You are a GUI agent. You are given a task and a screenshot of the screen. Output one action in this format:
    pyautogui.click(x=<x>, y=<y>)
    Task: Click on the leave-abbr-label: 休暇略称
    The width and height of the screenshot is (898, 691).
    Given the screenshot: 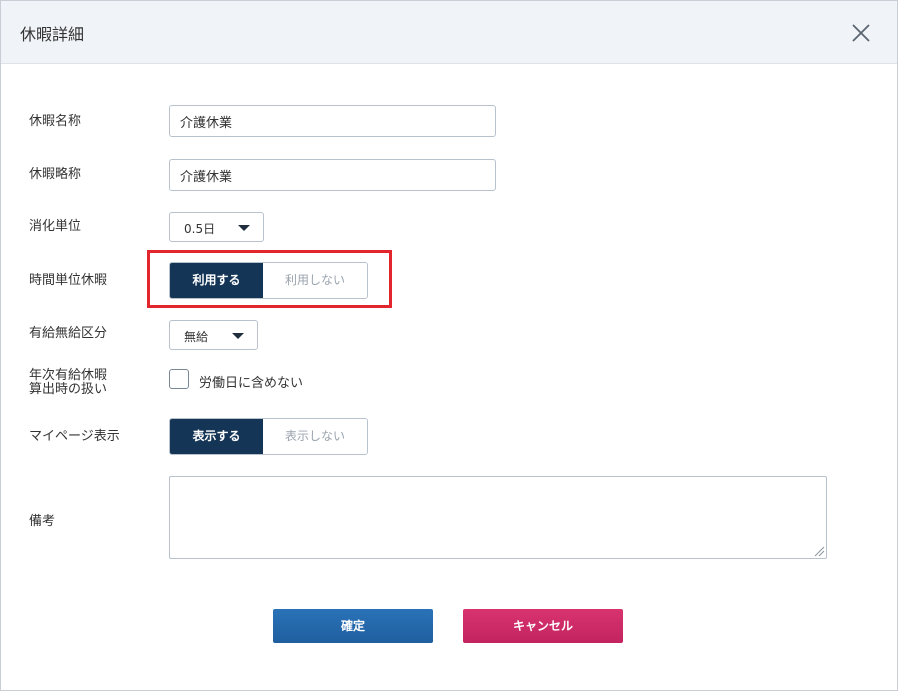 What is the action you would take?
    pyautogui.click(x=55, y=174)
    